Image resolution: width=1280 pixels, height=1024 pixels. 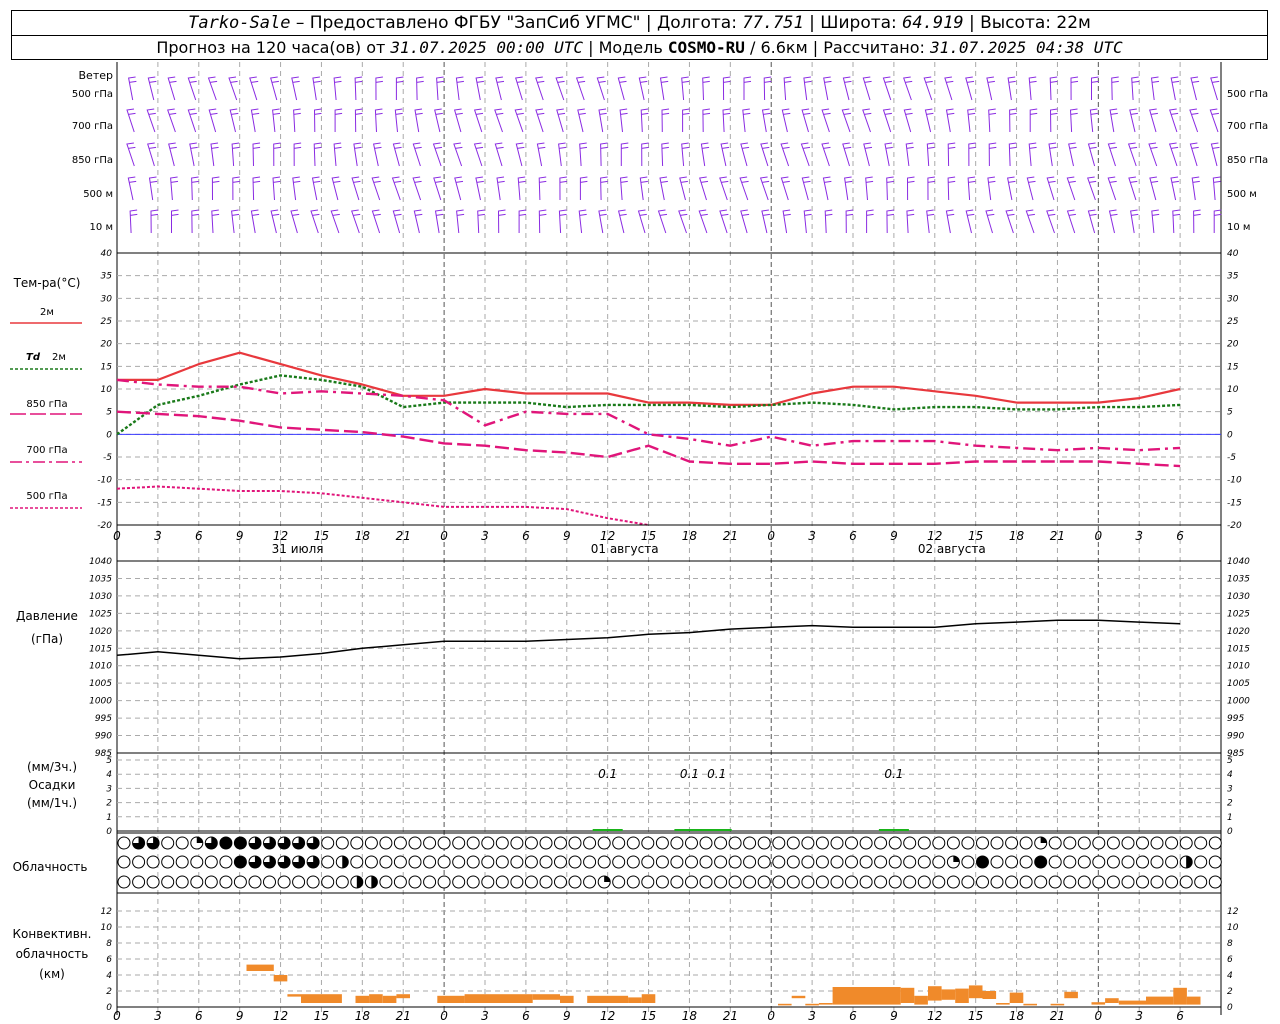 What do you see at coordinates (107, 345) in the screenshot?
I see `temp-tick-label: 20` at bounding box center [107, 345].